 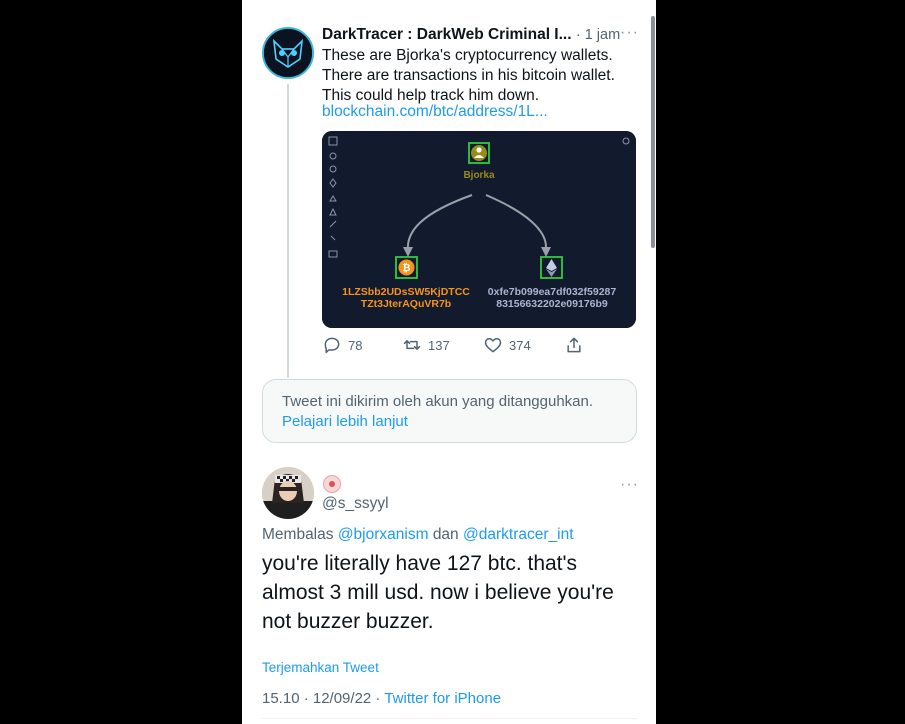 What do you see at coordinates (426, 345) in the screenshot?
I see `retweet-button: 137` at bounding box center [426, 345].